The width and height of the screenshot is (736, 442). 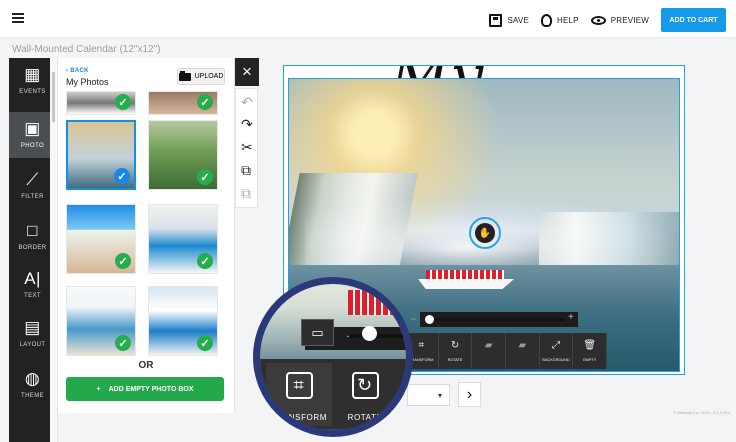 I want to click on empty-button: 🗑 EMPTY, so click(x=590, y=351).